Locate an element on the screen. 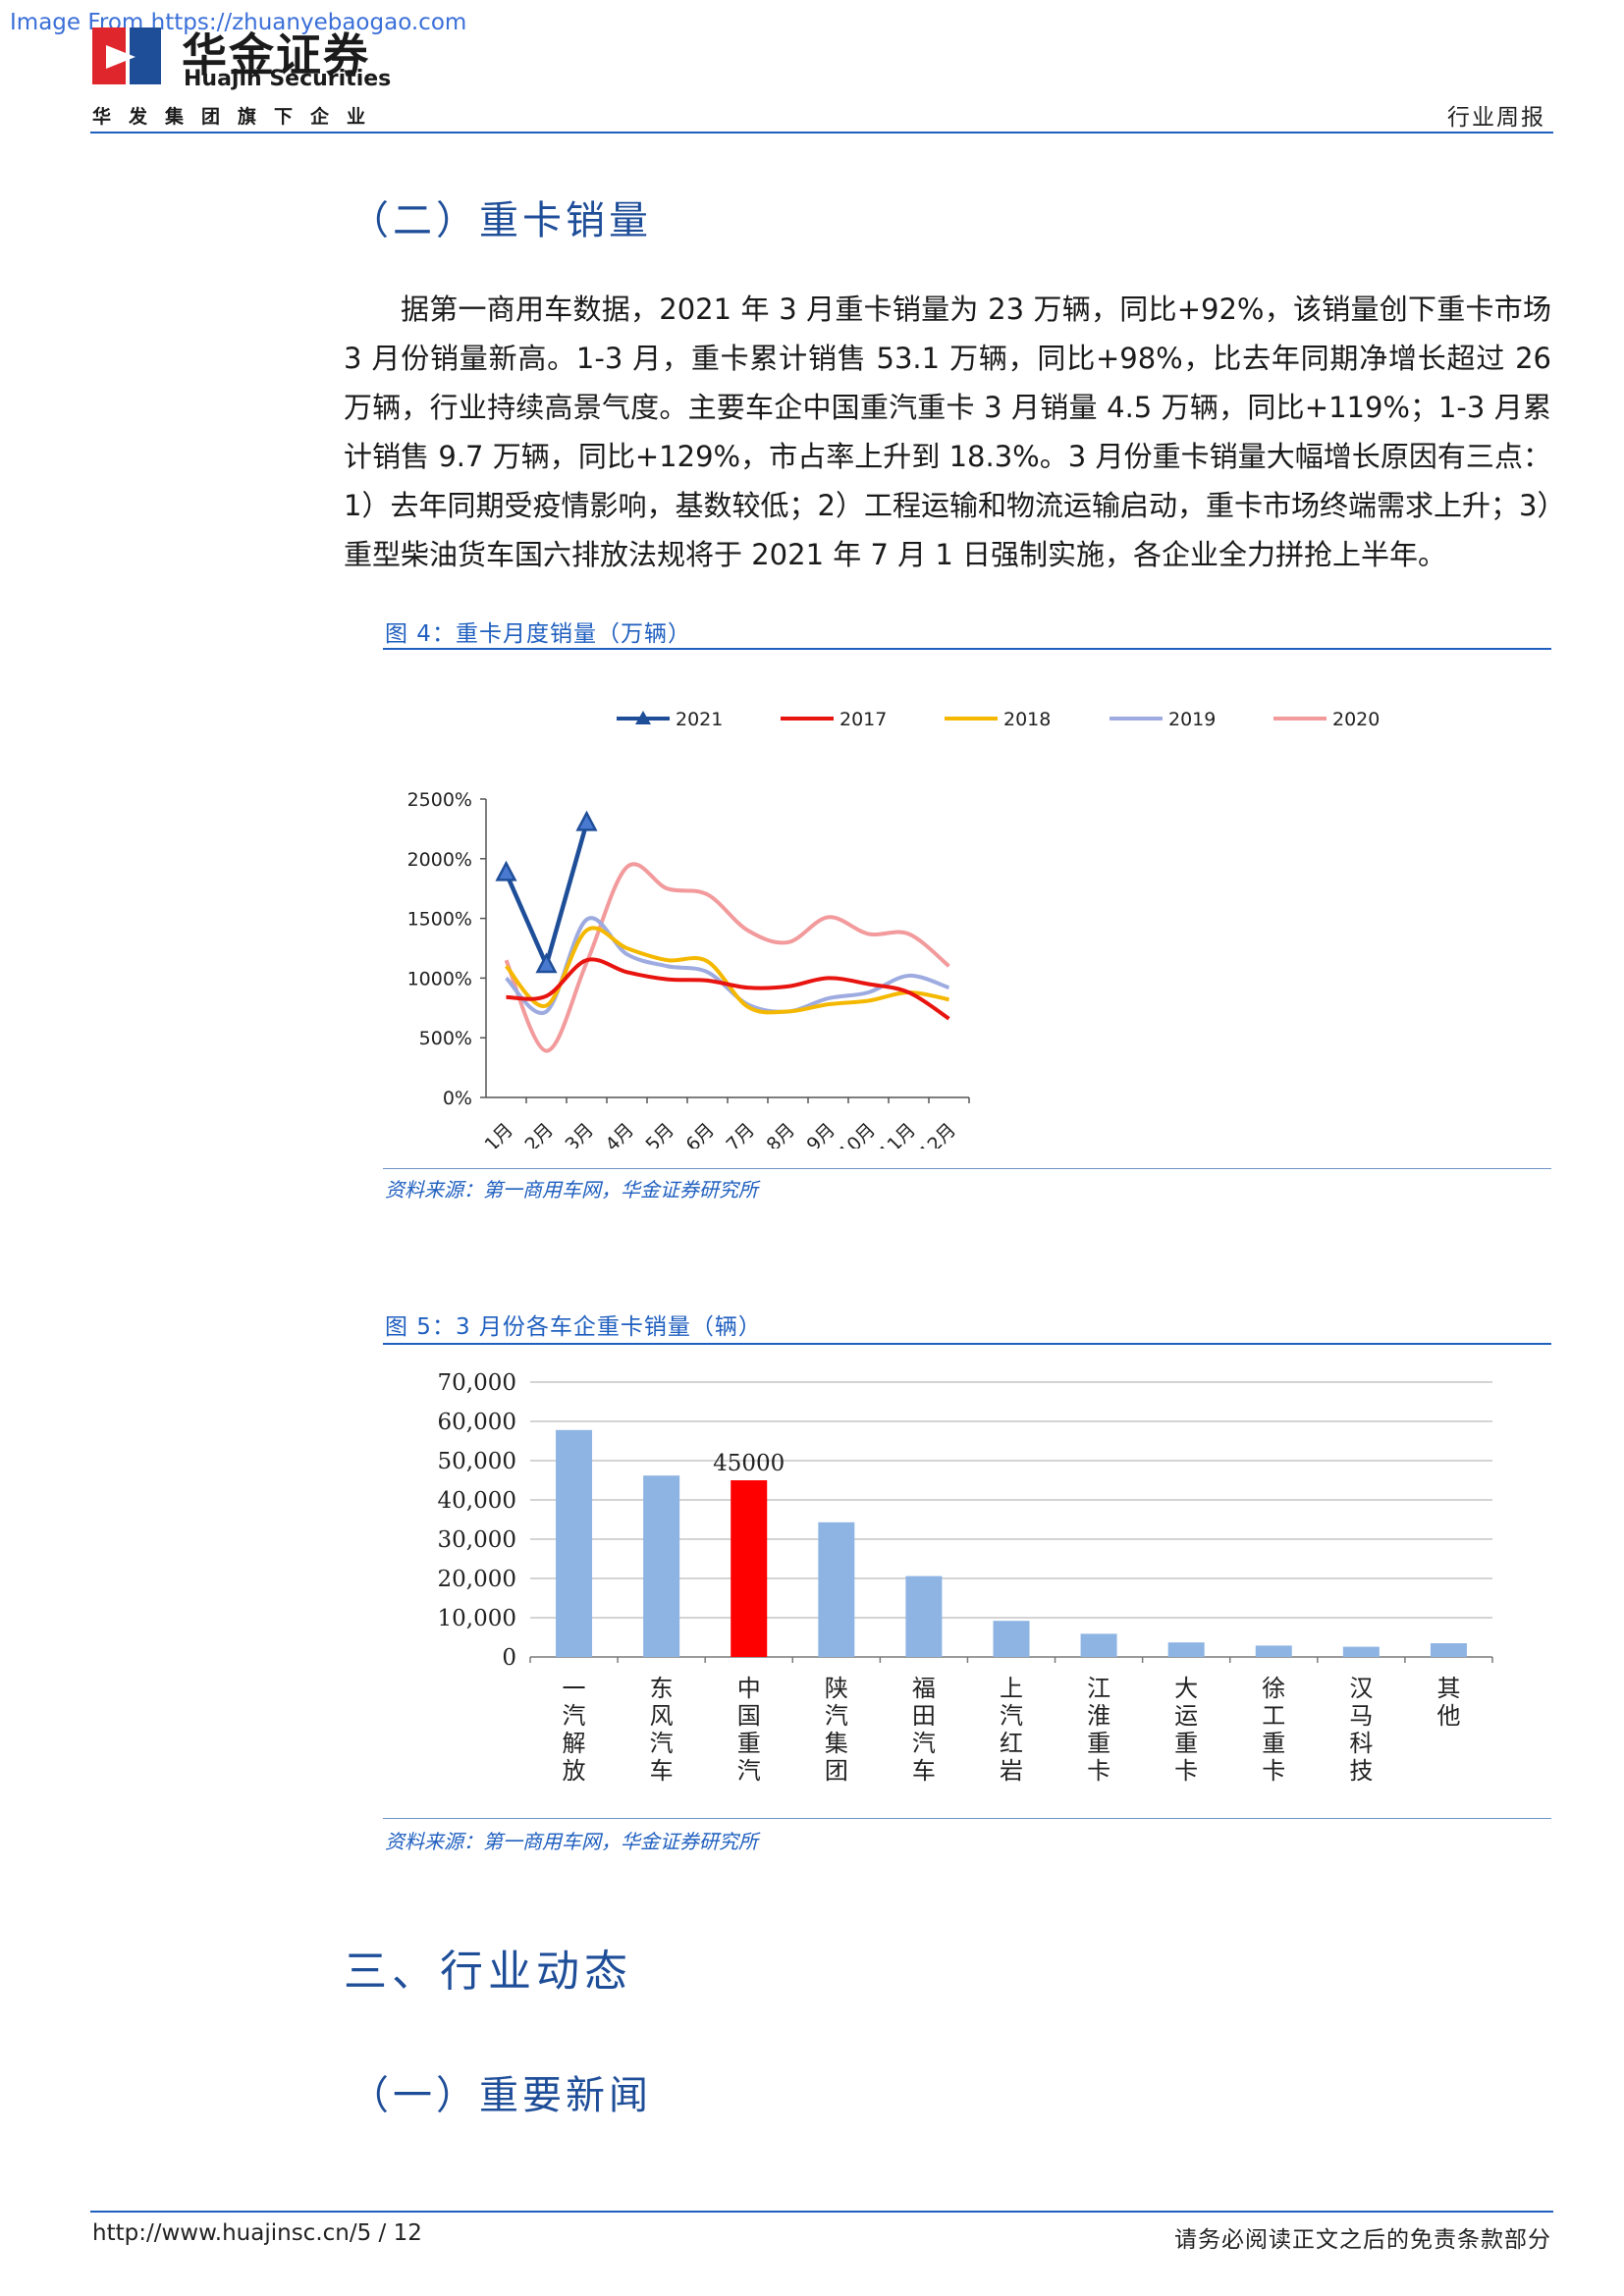 This screenshot has height=2296, width=1624. x-tick-label: 其他 is located at coordinates (1448, 1702).